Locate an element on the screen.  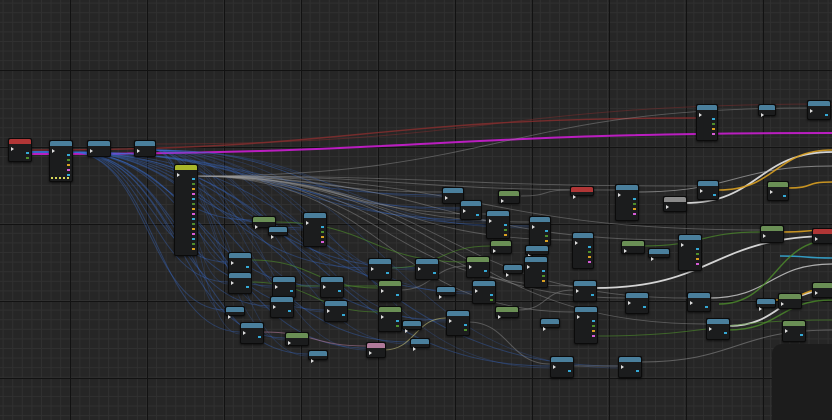
green-wire is located at coordinates (314, 274).